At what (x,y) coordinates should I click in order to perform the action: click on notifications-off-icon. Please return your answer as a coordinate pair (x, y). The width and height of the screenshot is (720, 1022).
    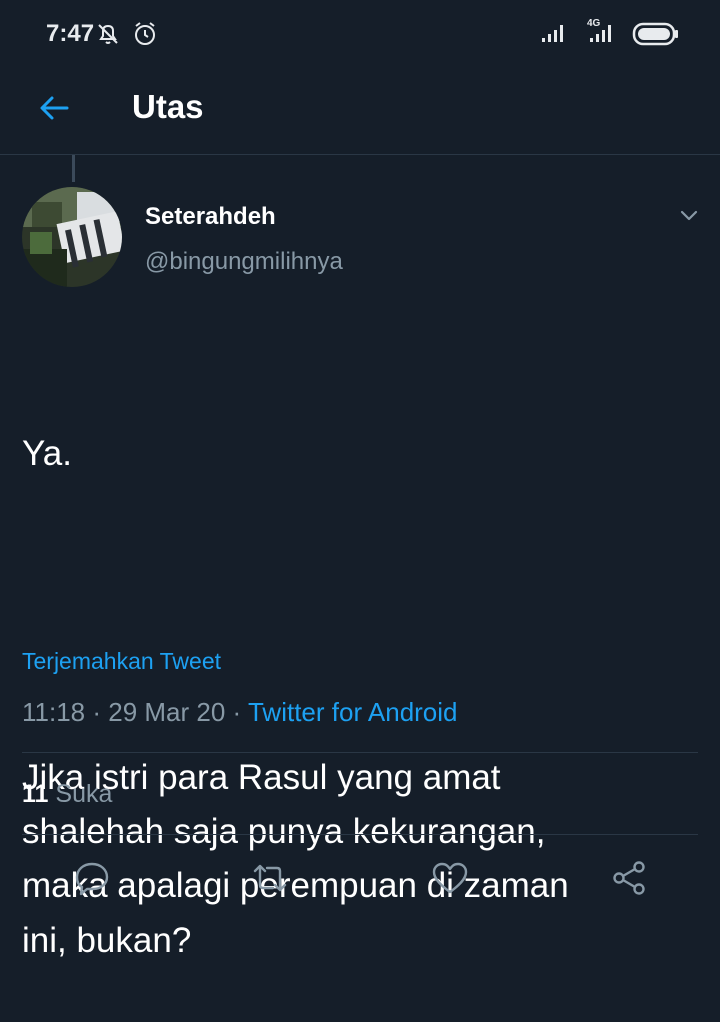
    Looking at the image, I should click on (108, 36).